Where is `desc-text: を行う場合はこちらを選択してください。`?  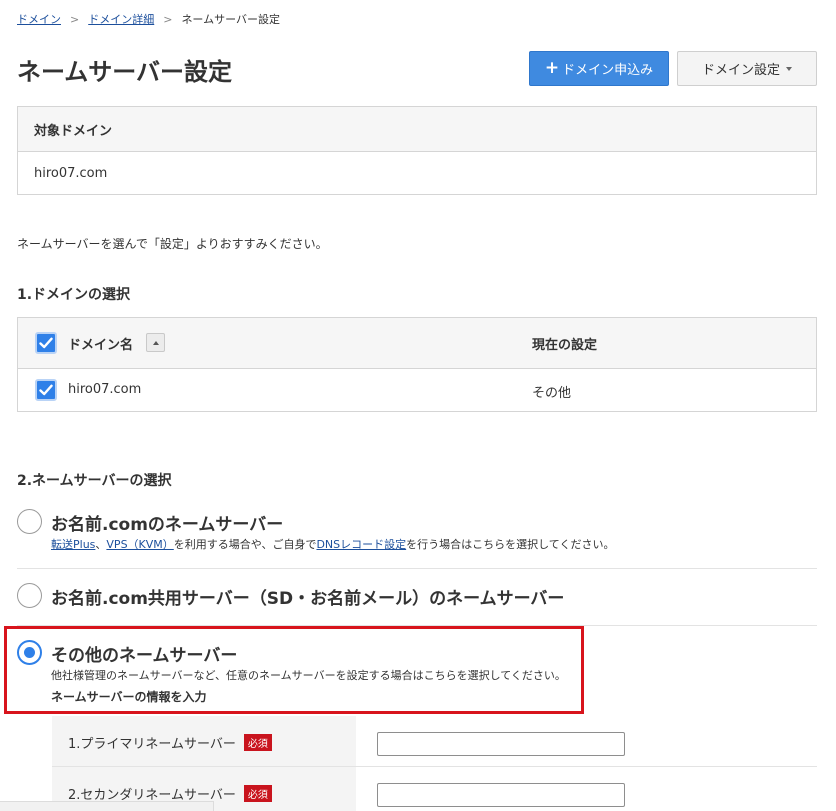 desc-text: を行う場合はこちらを選択してください。 is located at coordinates (510, 544).